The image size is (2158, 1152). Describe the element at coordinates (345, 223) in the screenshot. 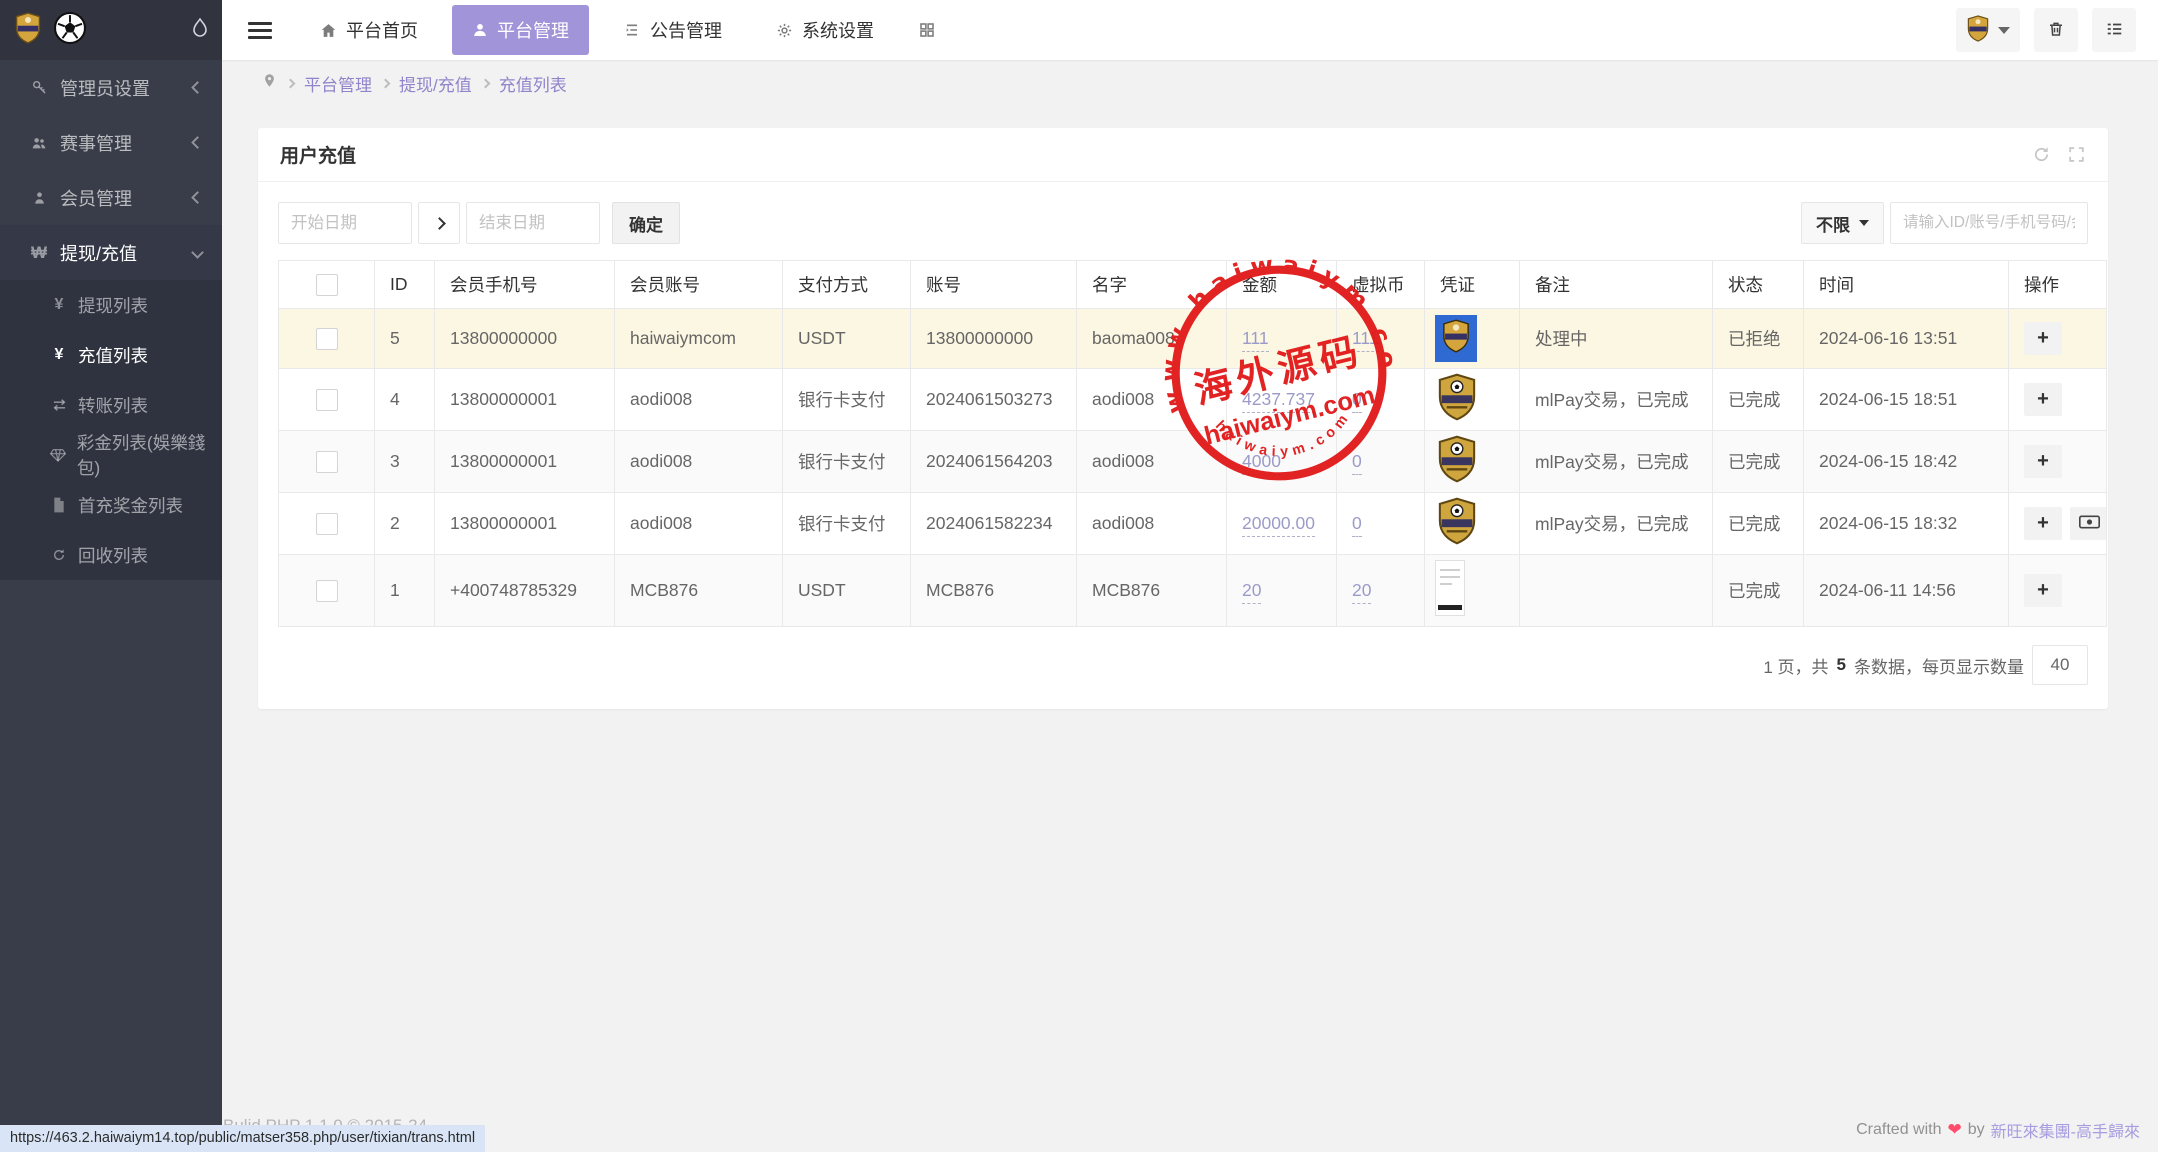

I see `start-date-input` at that location.